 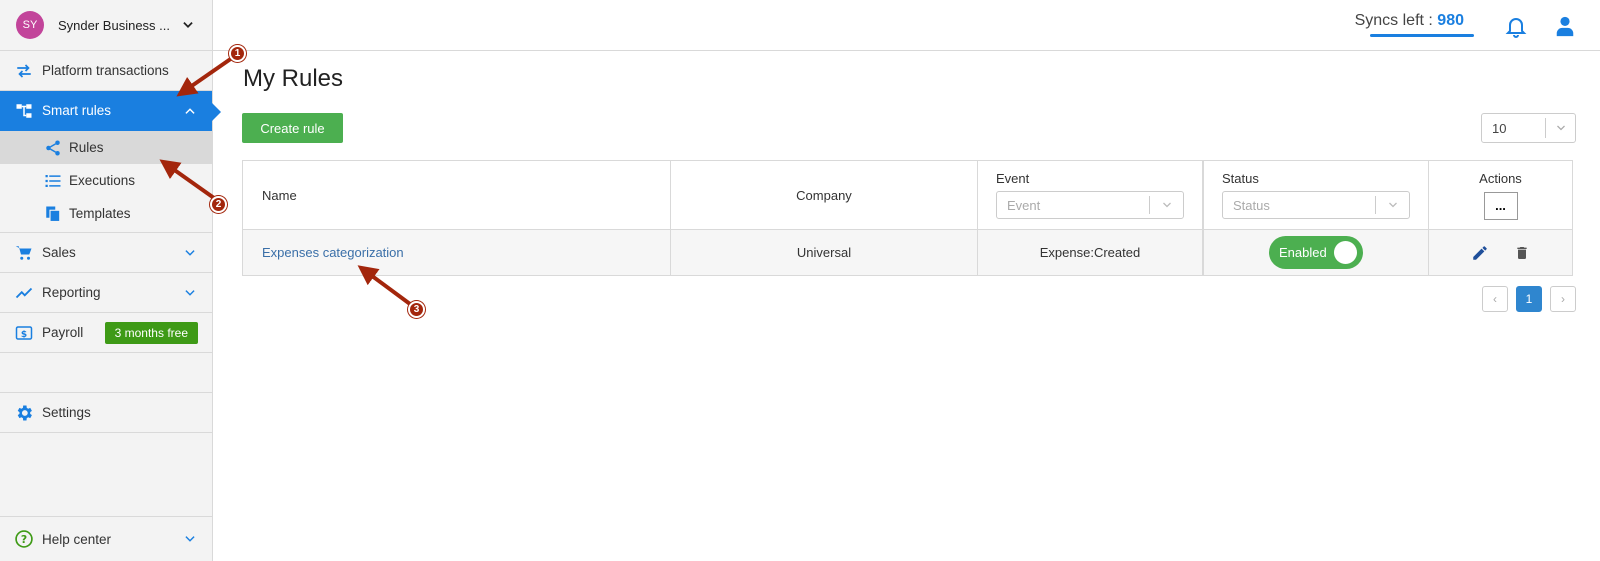 What do you see at coordinates (1090, 252) in the screenshot?
I see `rule-event-cell: Expense:Created` at bounding box center [1090, 252].